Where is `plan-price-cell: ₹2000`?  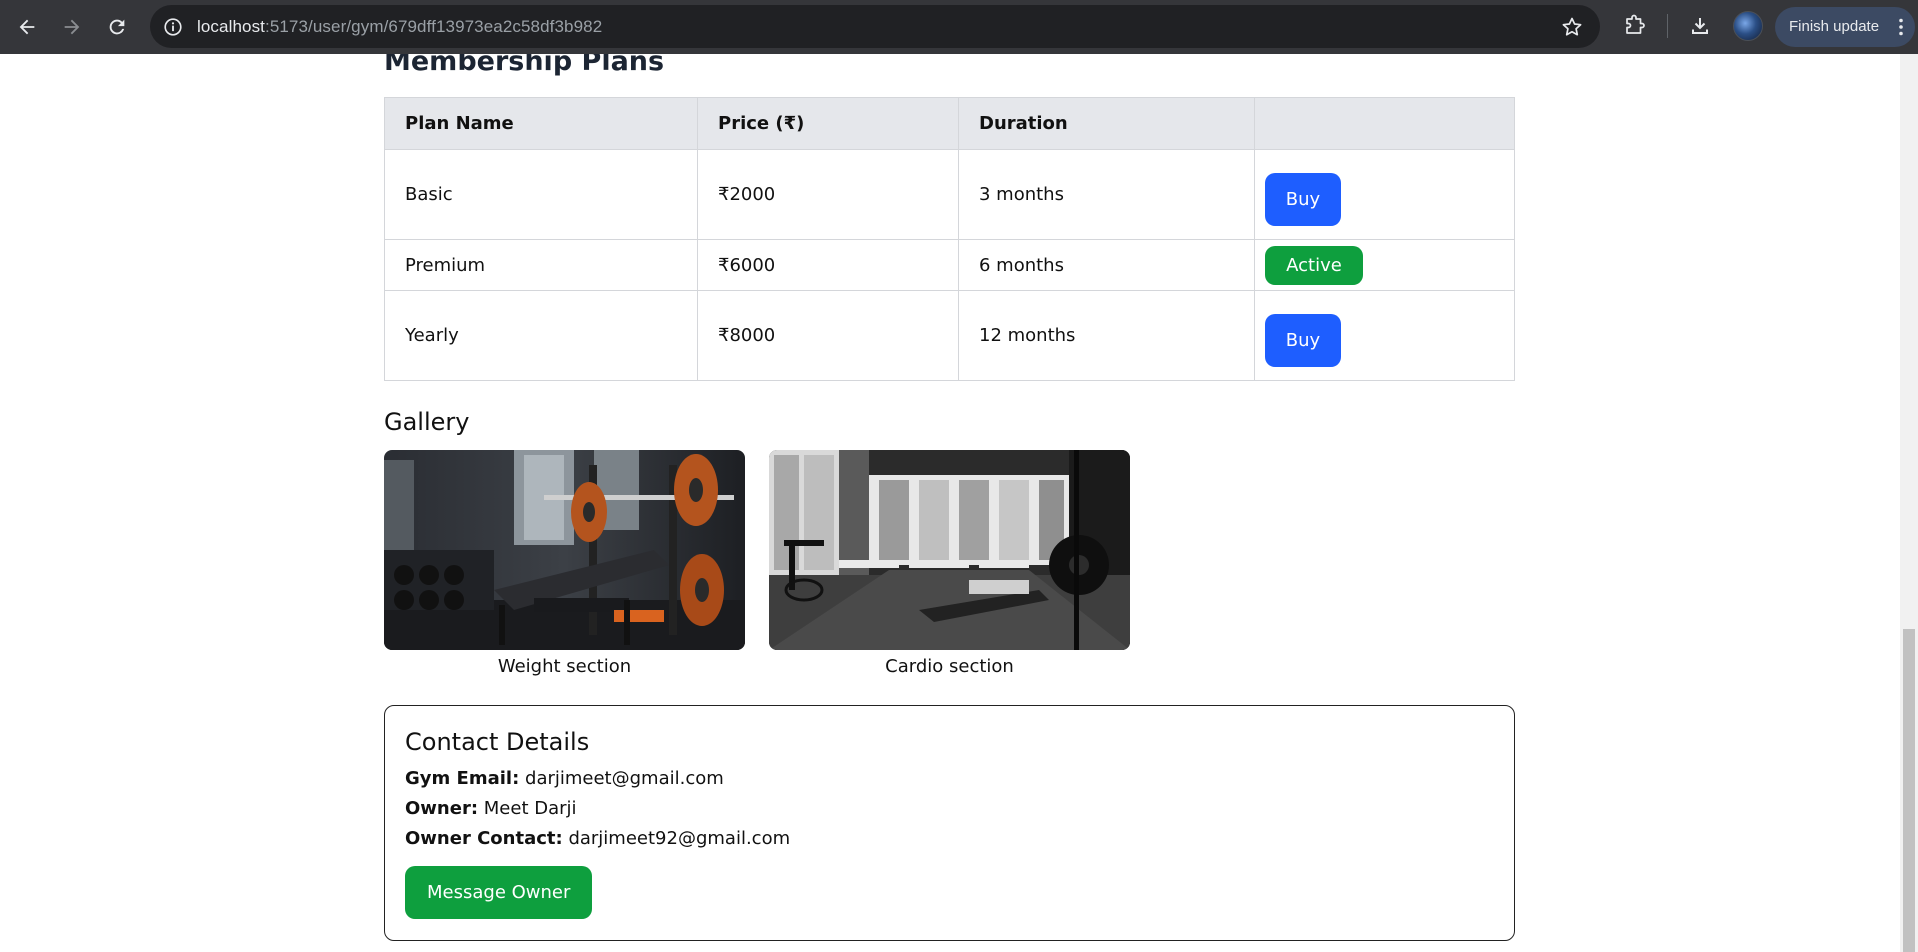
plan-price-cell: ₹2000 is located at coordinates (828, 194).